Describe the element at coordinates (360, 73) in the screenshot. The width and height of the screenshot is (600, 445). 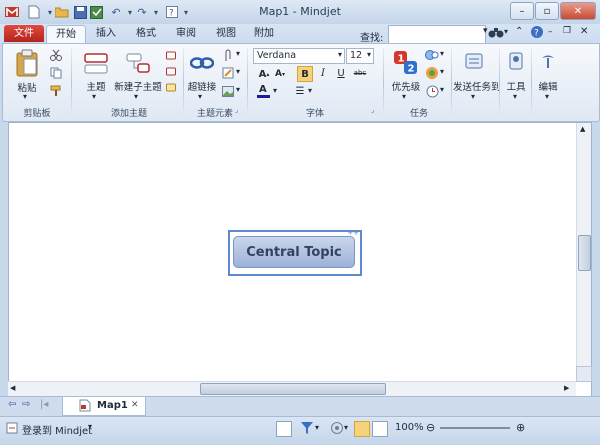
I see `strikethrough-button: abc` at that location.